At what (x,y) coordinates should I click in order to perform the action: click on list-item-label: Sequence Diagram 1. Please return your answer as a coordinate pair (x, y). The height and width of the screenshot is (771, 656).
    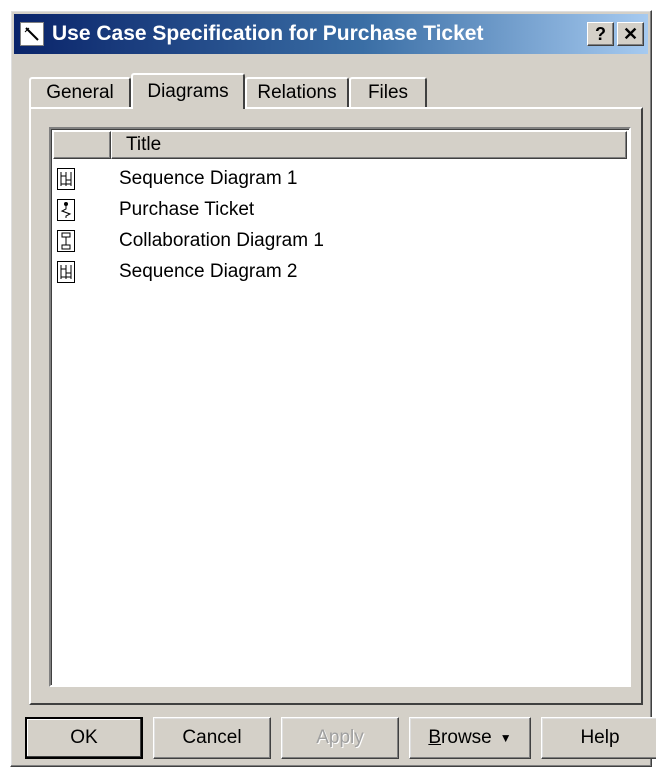
    Looking at the image, I should click on (208, 178).